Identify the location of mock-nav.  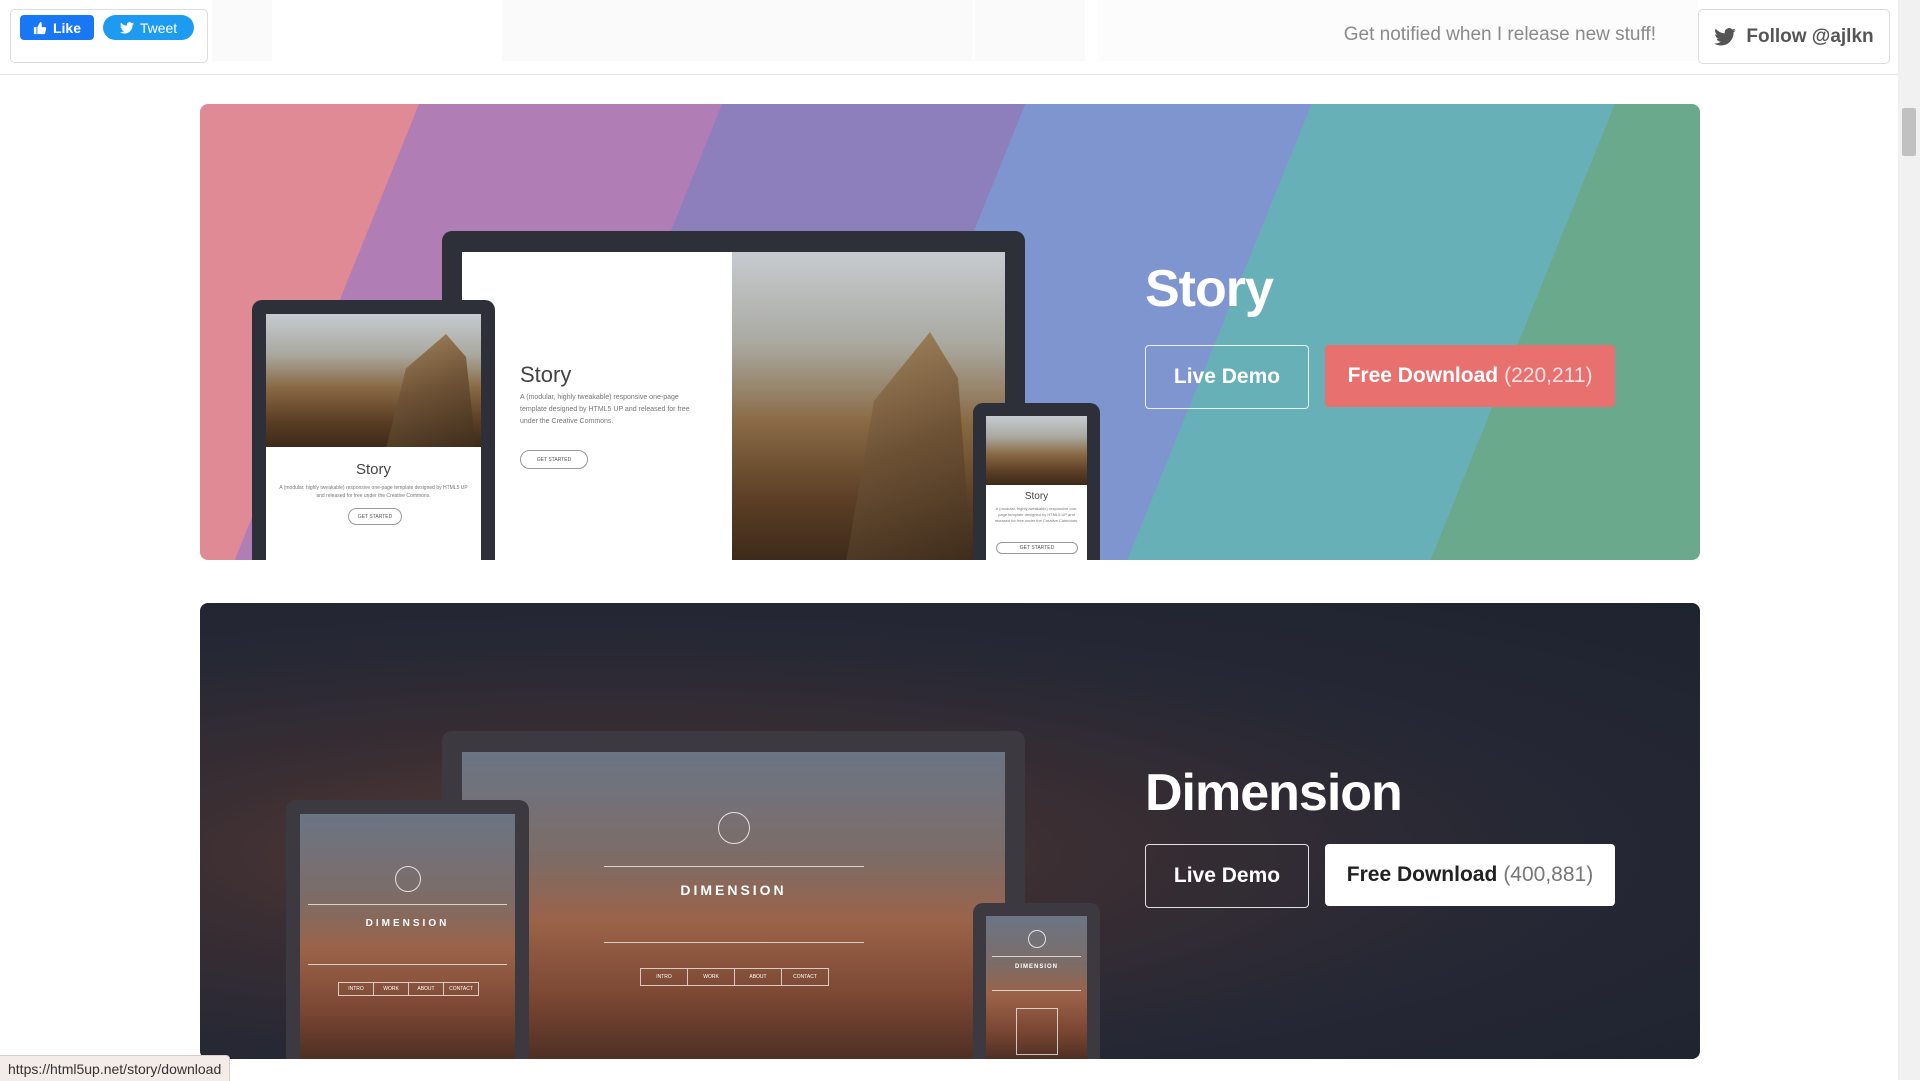
(1037, 1031).